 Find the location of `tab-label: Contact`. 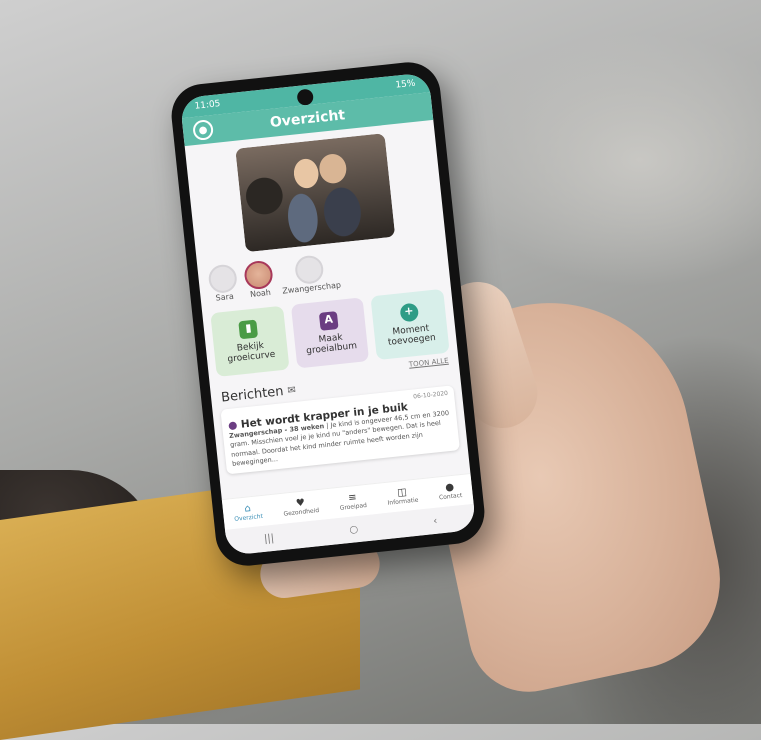

tab-label: Contact is located at coordinates (450, 496).